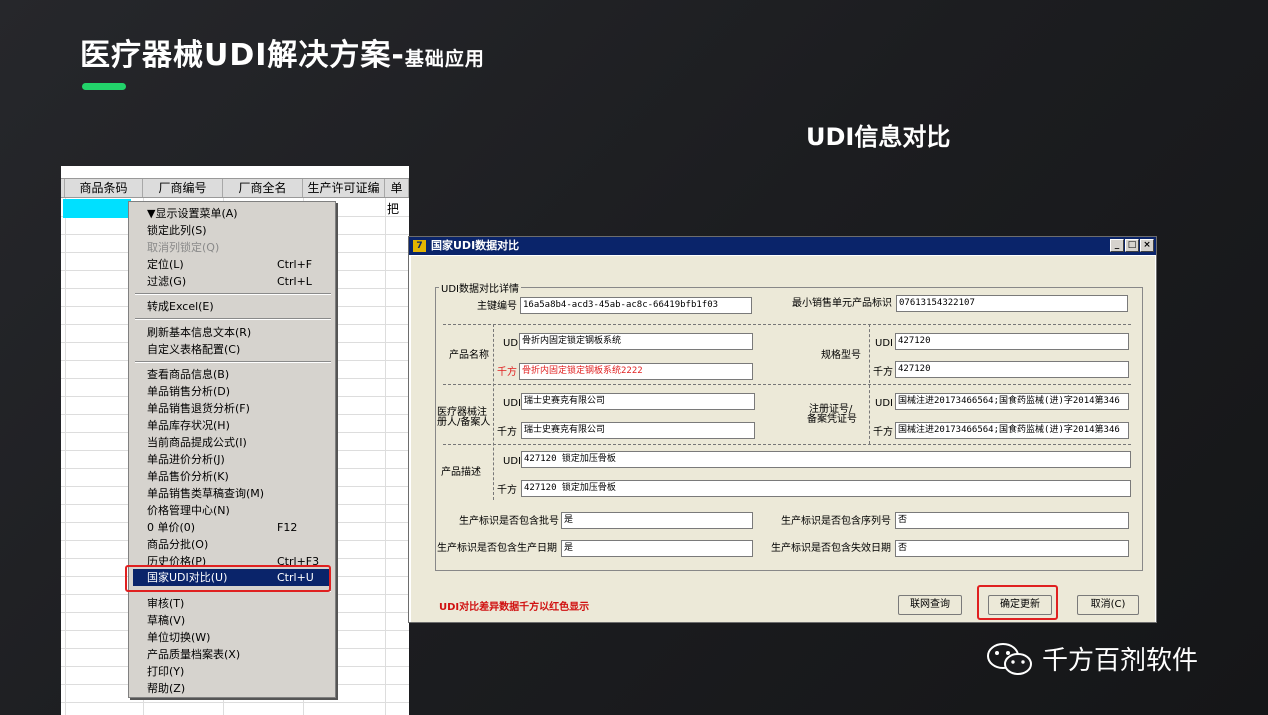  Describe the element at coordinates (240, 391) in the screenshot. I see `menu-item-sales-analysis: 单品销售分析(D)` at that location.